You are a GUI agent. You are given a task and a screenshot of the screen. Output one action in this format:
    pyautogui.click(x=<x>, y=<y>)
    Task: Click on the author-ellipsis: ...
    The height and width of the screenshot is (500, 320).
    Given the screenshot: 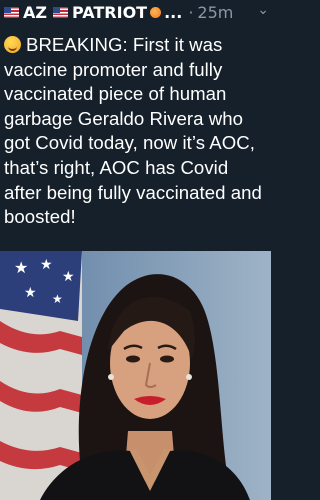 What is the action you would take?
    pyautogui.click(x=173, y=12)
    